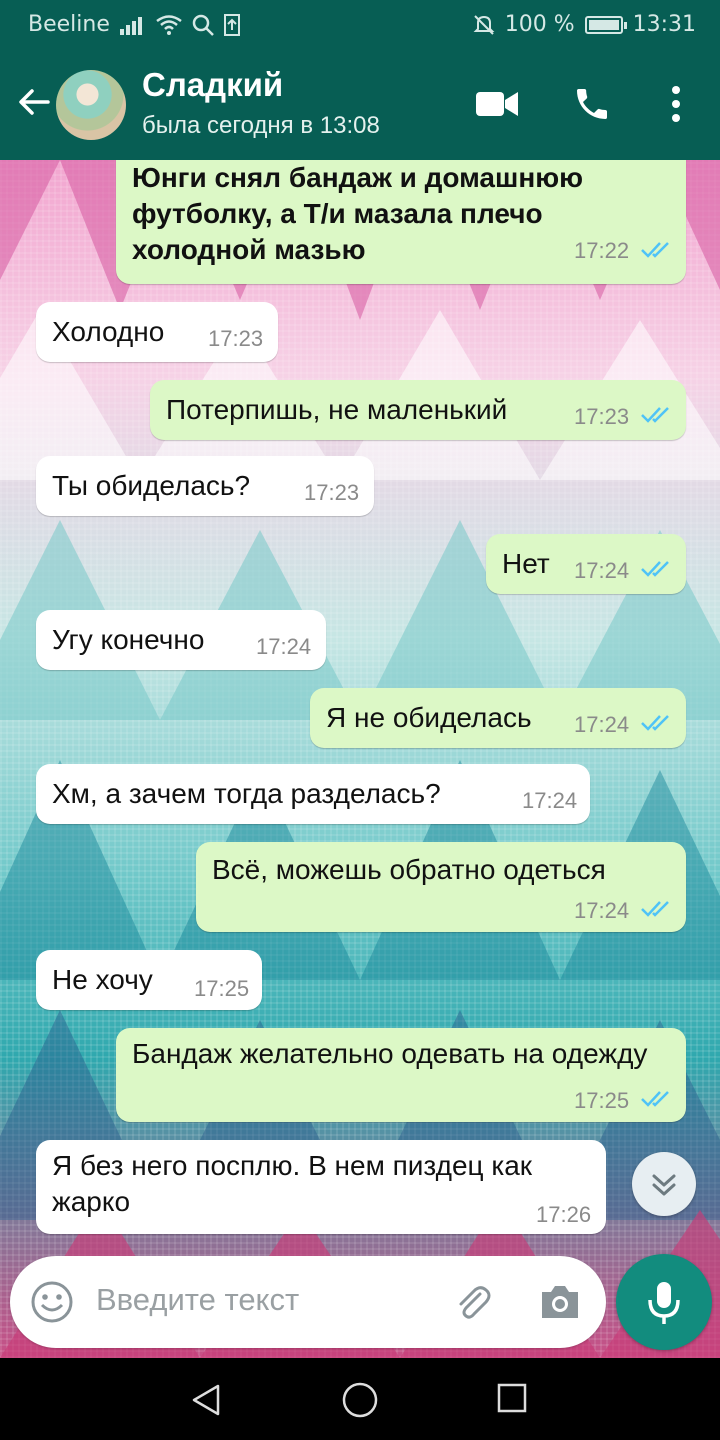  I want to click on mic-button, so click(664, 1302).